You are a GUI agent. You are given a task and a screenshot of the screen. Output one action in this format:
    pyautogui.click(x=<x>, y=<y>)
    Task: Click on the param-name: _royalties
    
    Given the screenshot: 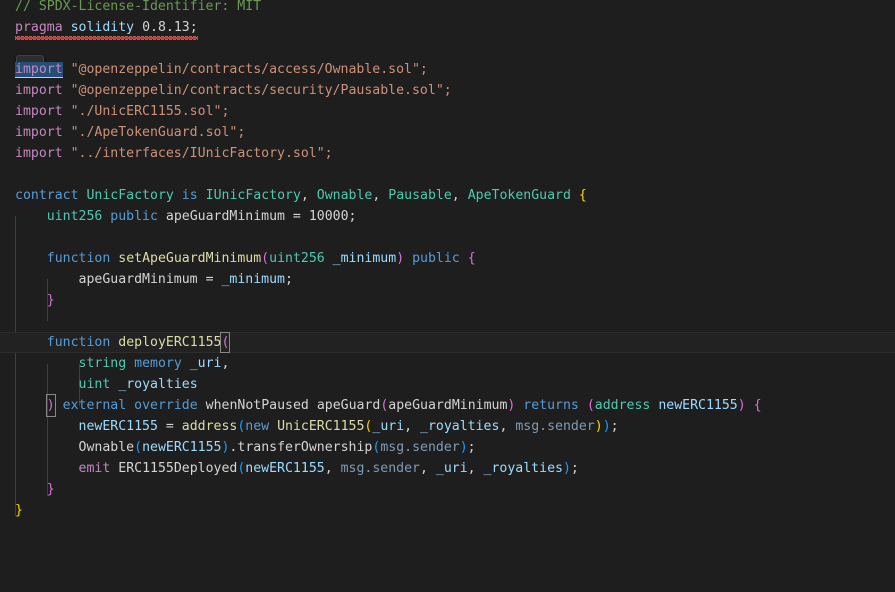 What is the action you would take?
    pyautogui.click(x=158, y=384)
    